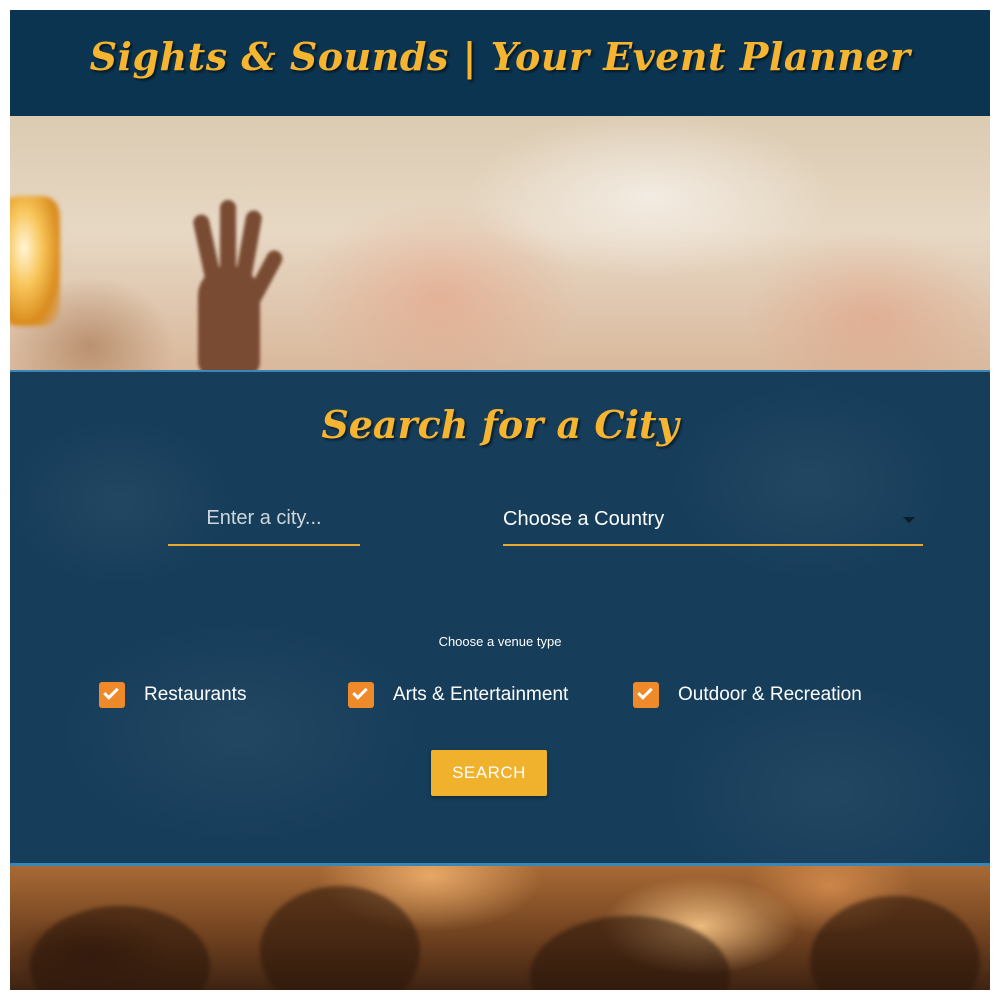 The image size is (1000, 1000). Describe the element at coordinates (770, 694) in the screenshot. I see `venue-option-label: Outdoor & Recreation` at that location.